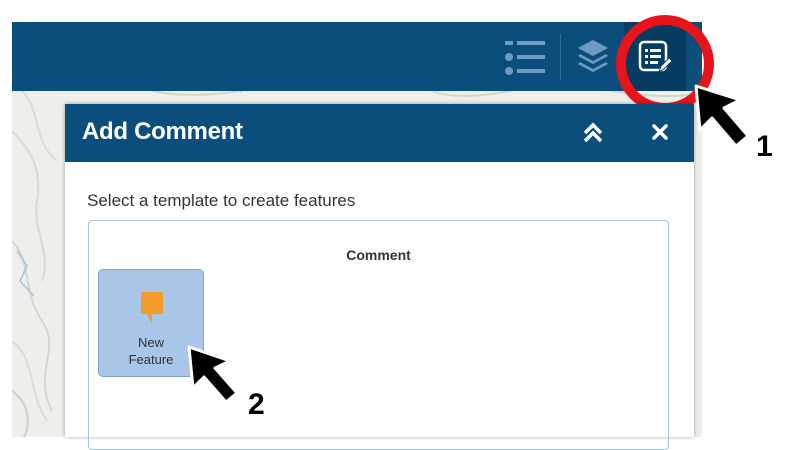  I want to click on layers-button, so click(592, 56).